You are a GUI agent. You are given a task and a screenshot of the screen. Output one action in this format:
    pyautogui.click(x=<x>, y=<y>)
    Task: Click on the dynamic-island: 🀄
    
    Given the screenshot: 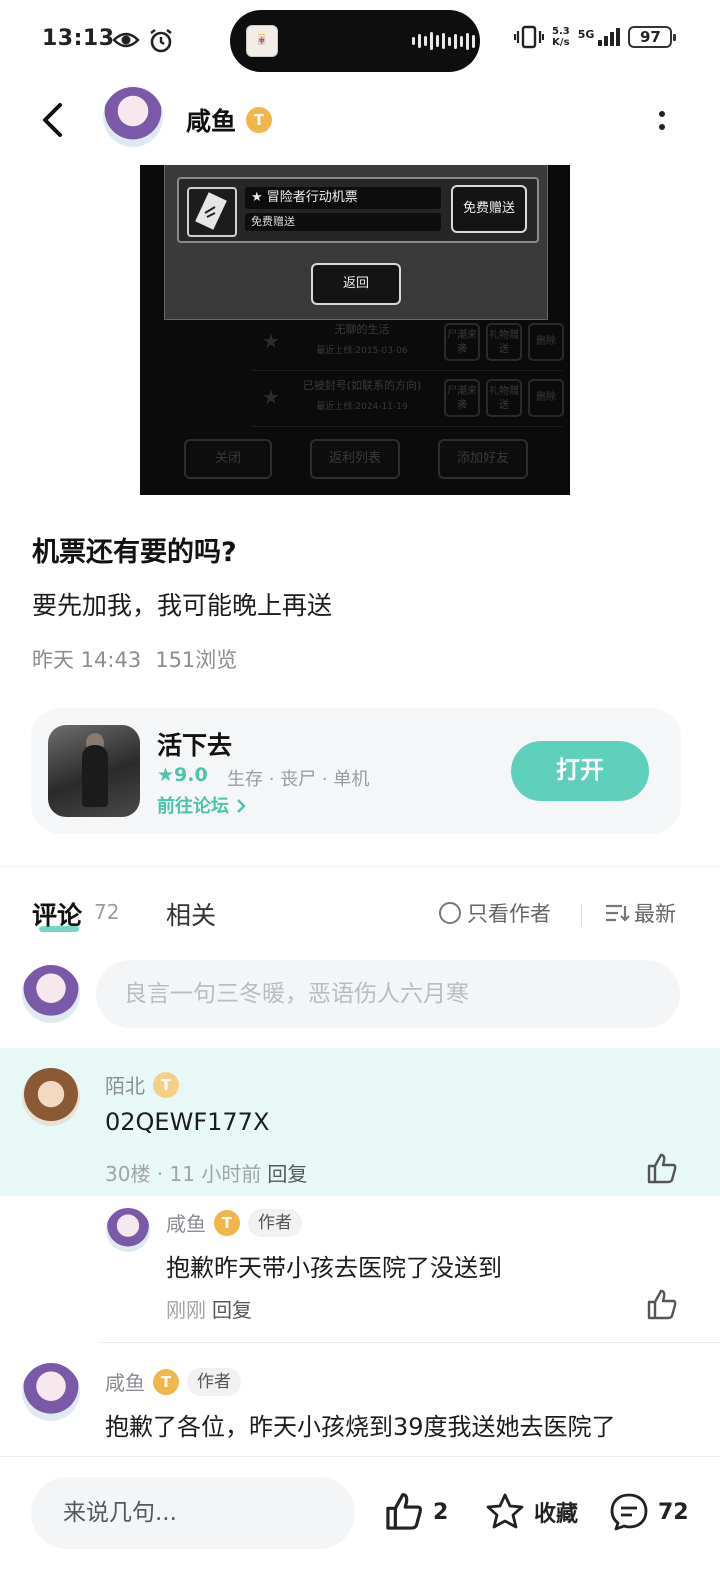 What is the action you would take?
    pyautogui.click(x=355, y=41)
    